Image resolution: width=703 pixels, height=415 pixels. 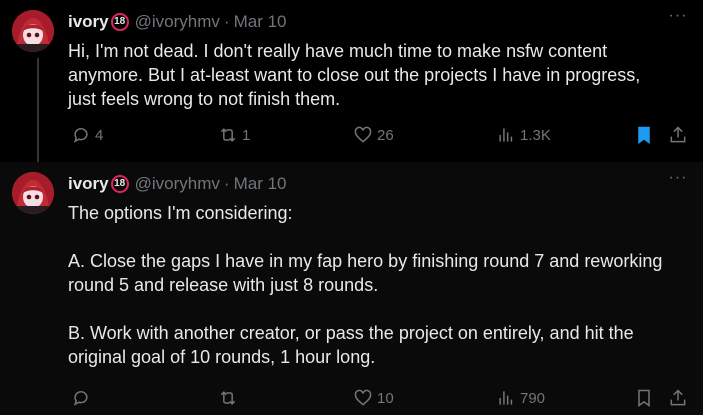 What do you see at coordinates (535, 135) in the screenshot?
I see `views-count: 1.3K` at bounding box center [535, 135].